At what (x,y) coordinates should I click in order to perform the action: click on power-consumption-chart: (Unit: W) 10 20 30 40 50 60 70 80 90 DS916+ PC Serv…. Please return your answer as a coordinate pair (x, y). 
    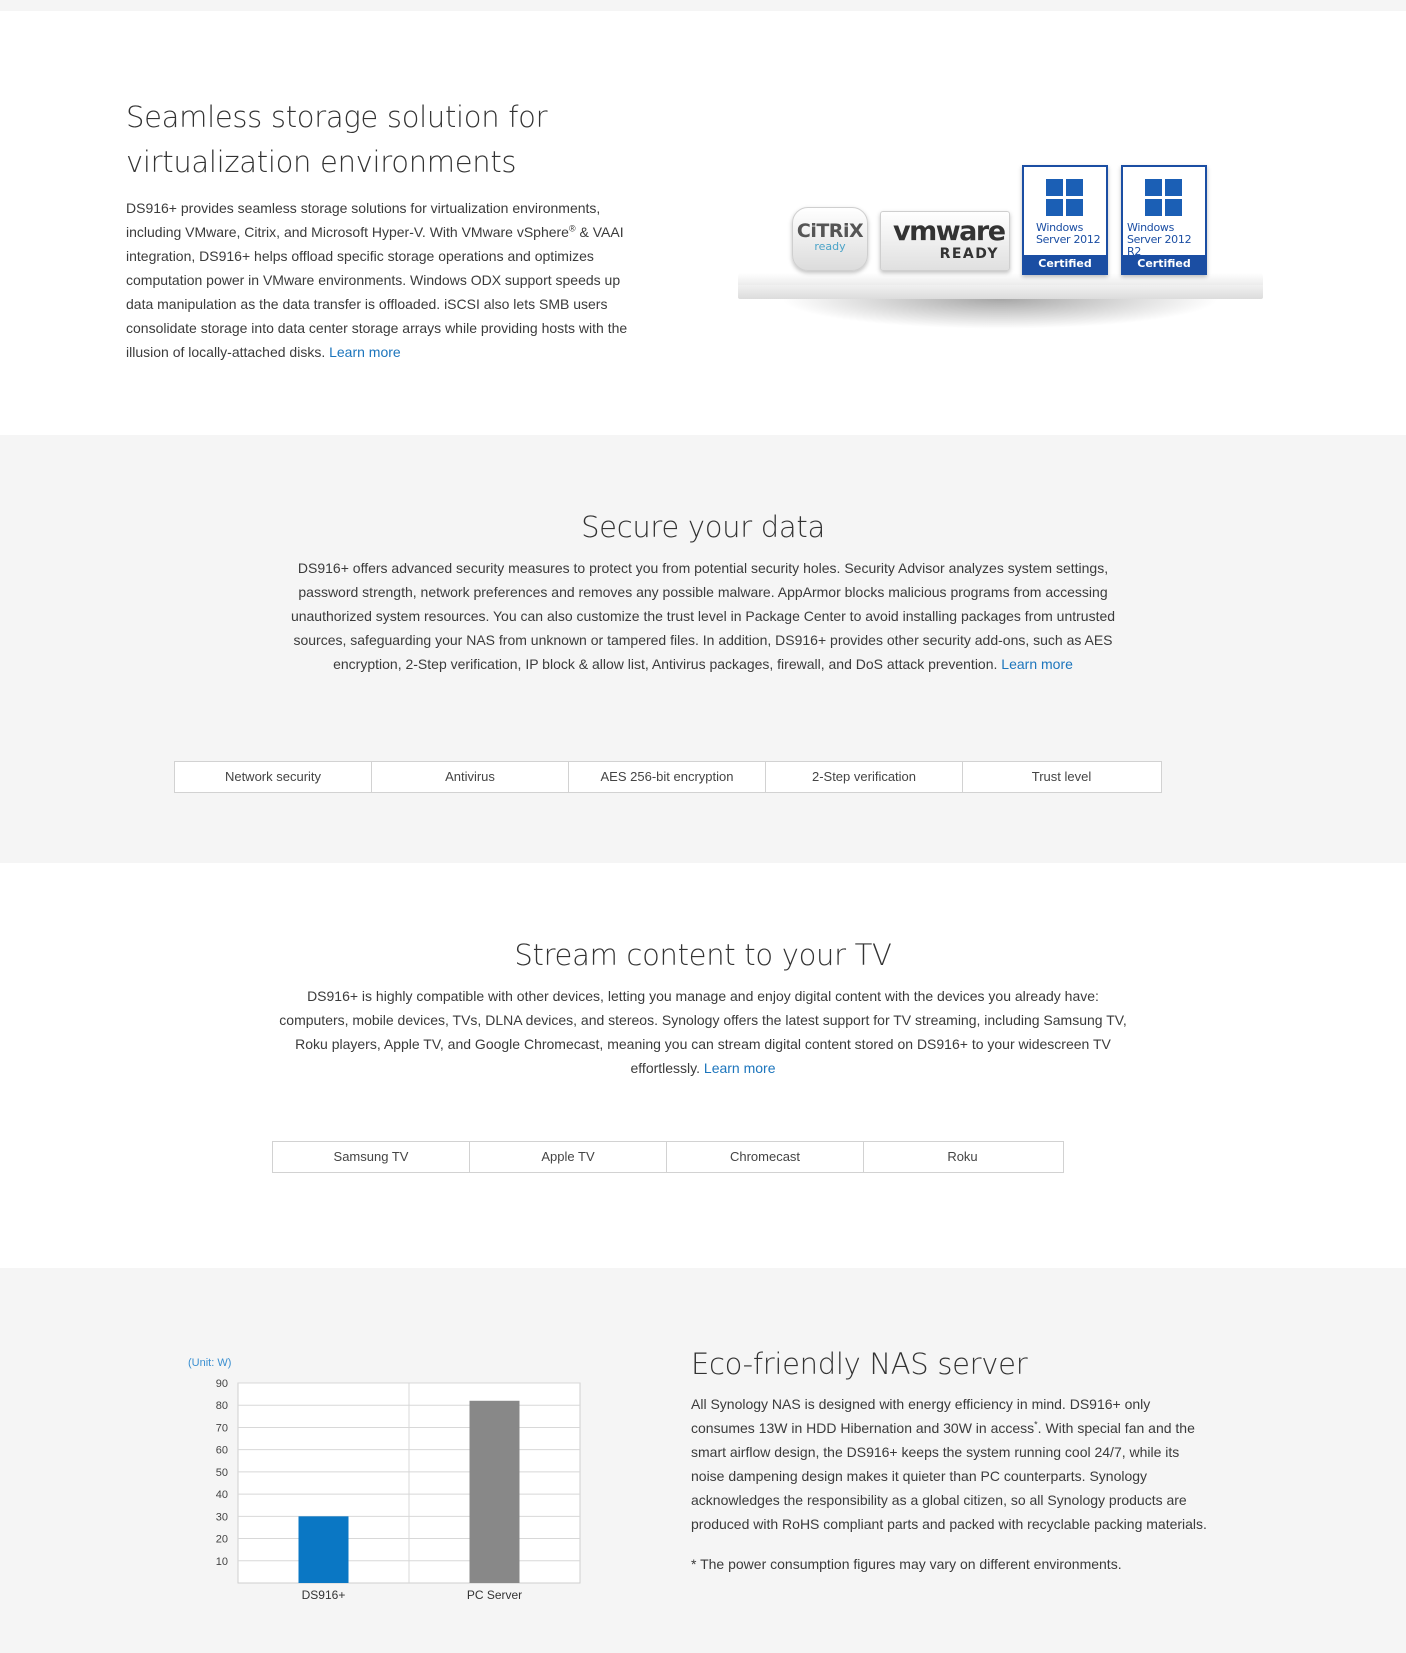
    Looking at the image, I should click on (384, 1479).